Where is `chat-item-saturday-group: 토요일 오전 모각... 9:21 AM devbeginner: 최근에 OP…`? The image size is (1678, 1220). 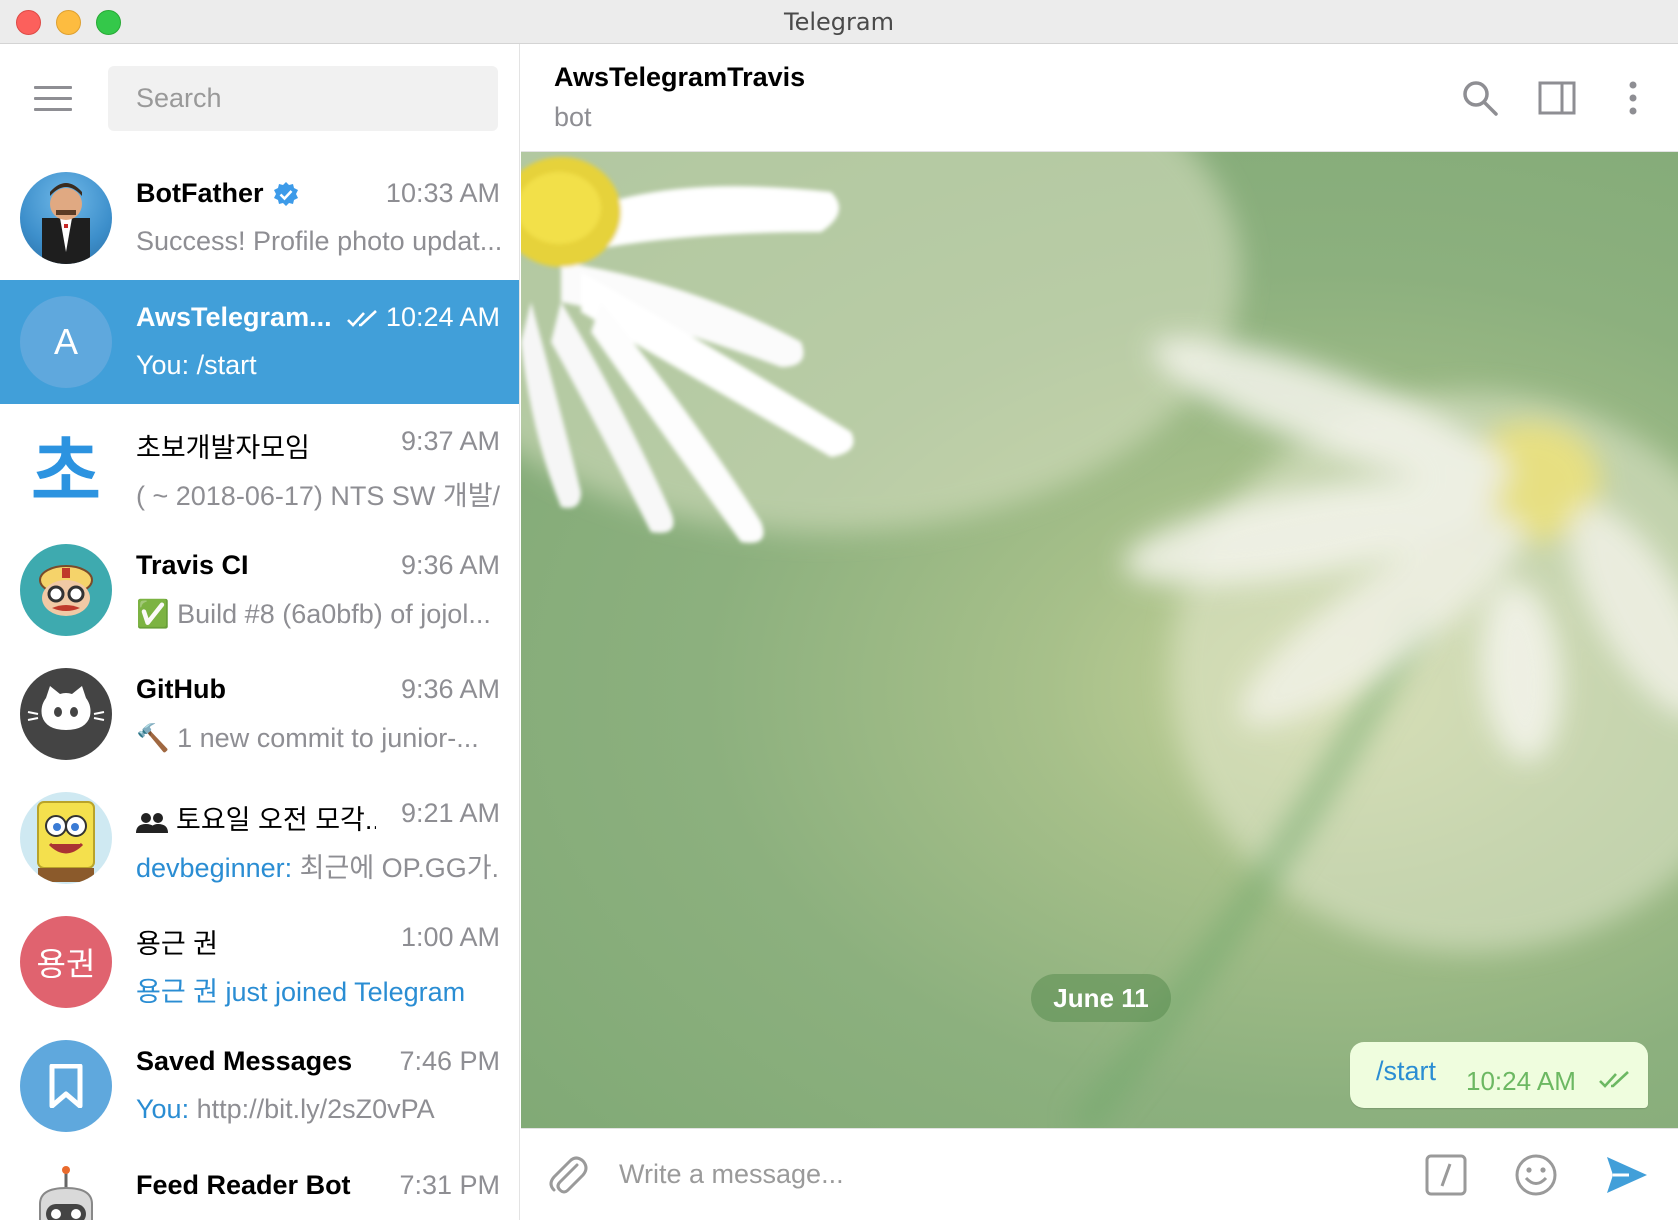
chat-item-saturday-group: 토요일 오전 모각... 9:21 AM devbeginner: 최근에 OP… is located at coordinates (259, 838).